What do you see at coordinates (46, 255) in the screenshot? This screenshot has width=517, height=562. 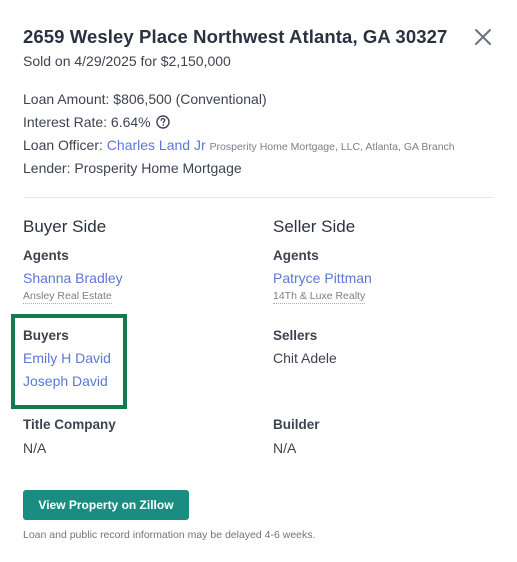 I see `buyer-agents-label: Agents` at bounding box center [46, 255].